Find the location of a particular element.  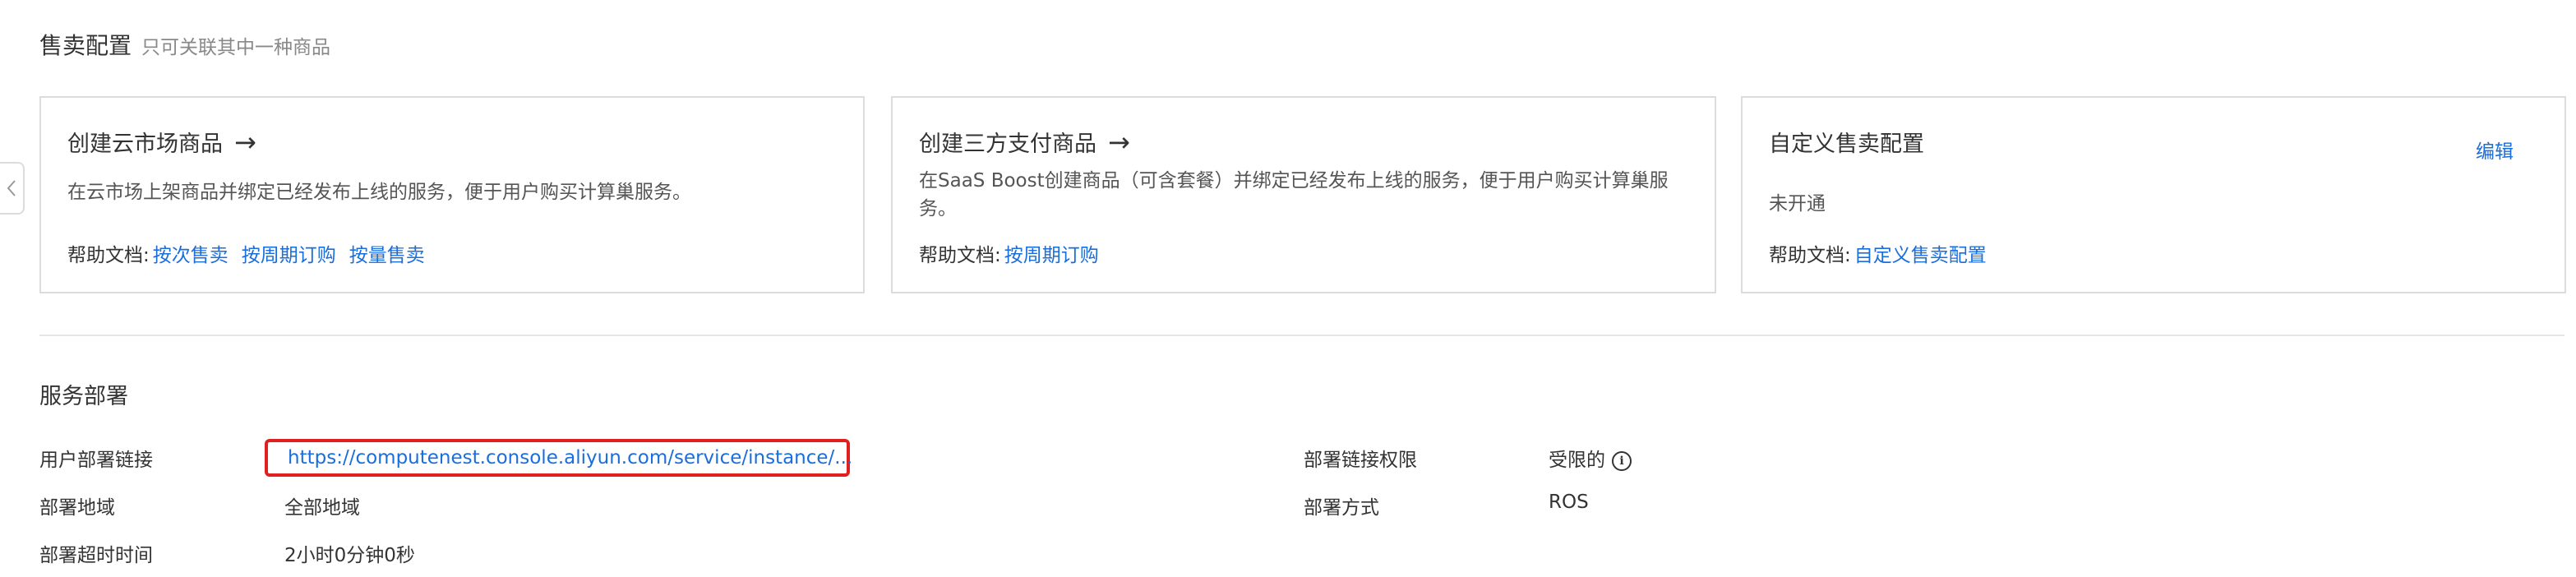

sales-config-header: 售卖配置 只可关联其中一种商品 is located at coordinates (184, 46).